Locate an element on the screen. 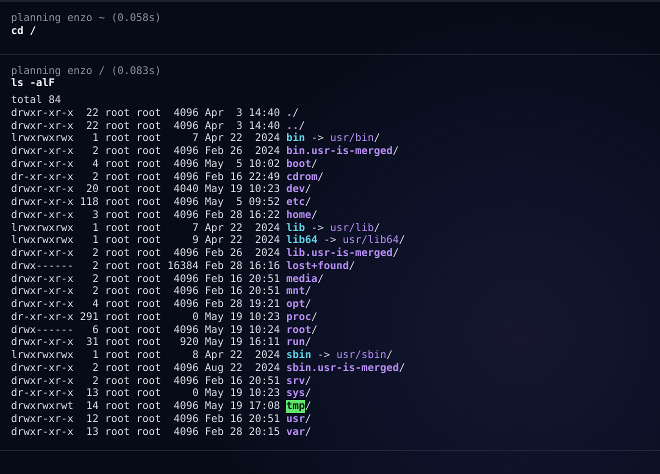  file-name: opt is located at coordinates (296, 304).